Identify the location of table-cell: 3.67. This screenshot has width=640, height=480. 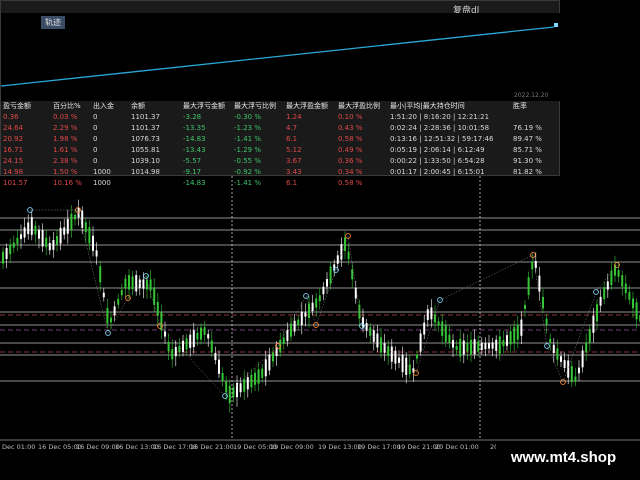
(294, 161).